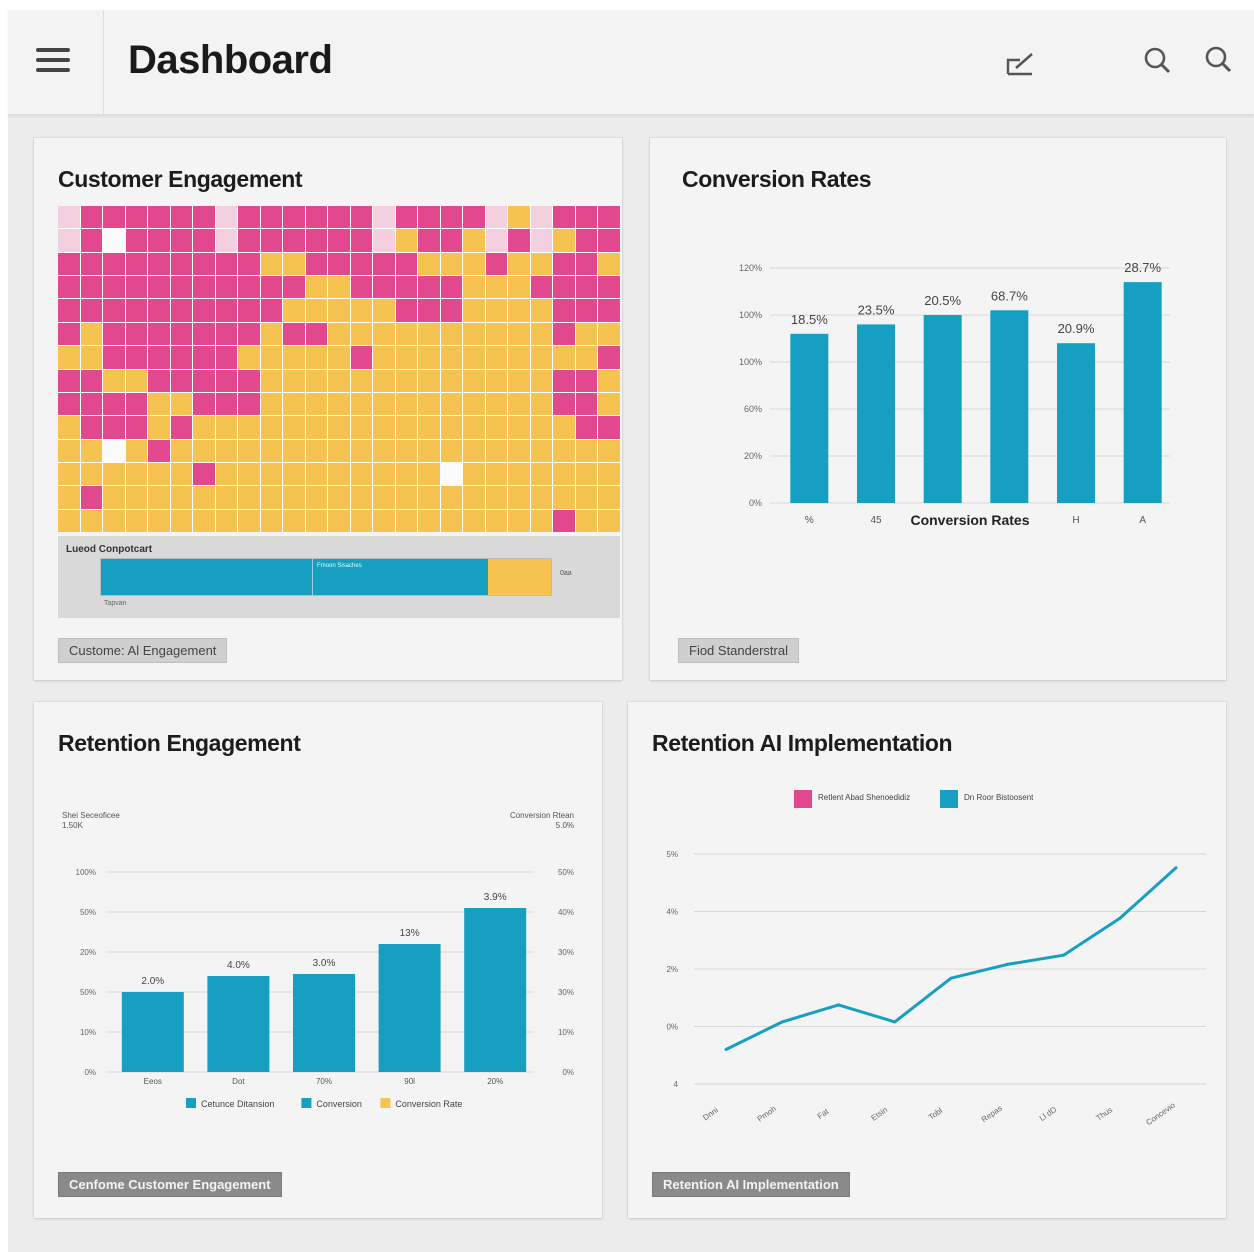  Describe the element at coordinates (751, 1184) in the screenshot. I see `card-footer-tag: Retention AI Implementation` at that location.